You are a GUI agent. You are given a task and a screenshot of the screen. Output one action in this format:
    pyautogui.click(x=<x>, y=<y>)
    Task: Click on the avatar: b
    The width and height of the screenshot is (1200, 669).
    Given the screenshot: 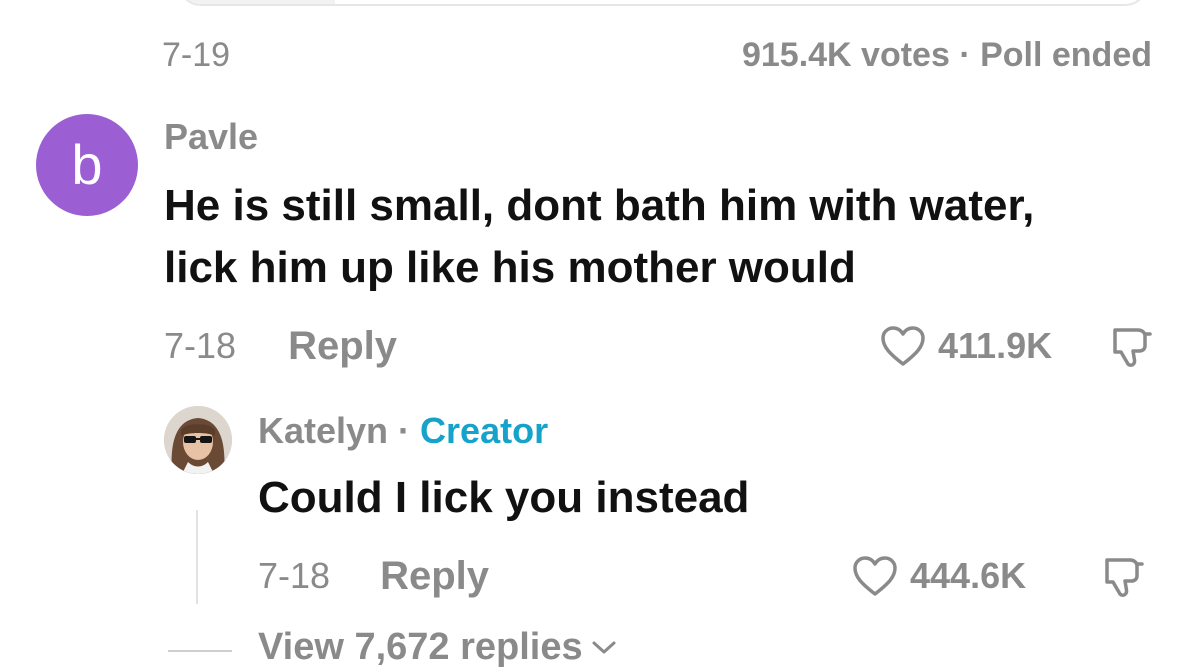 What is the action you would take?
    pyautogui.click(x=87, y=165)
    